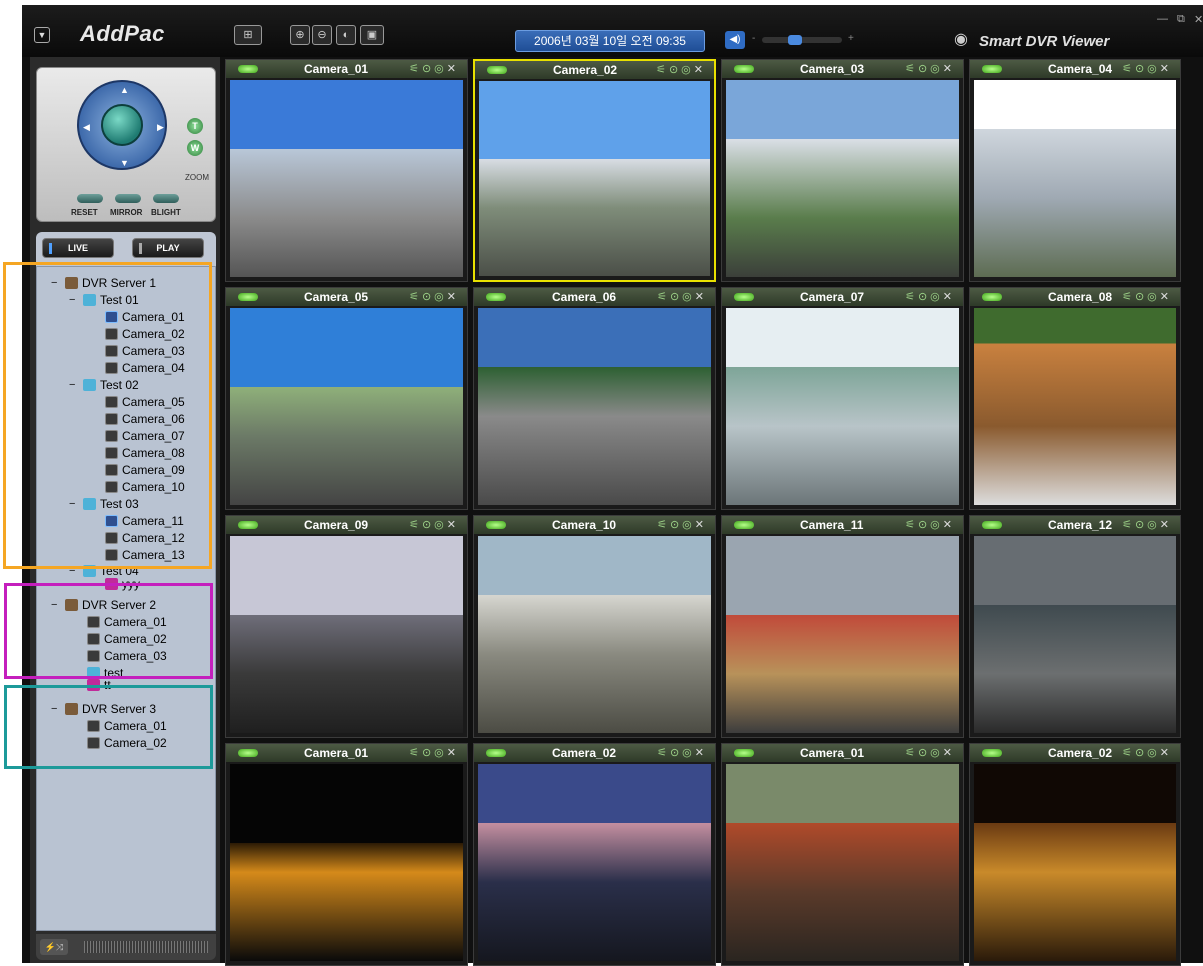 This screenshot has width=1203, height=966. I want to click on camera-tile: Camera_11 ⚟⊙◎✕, so click(842, 626).